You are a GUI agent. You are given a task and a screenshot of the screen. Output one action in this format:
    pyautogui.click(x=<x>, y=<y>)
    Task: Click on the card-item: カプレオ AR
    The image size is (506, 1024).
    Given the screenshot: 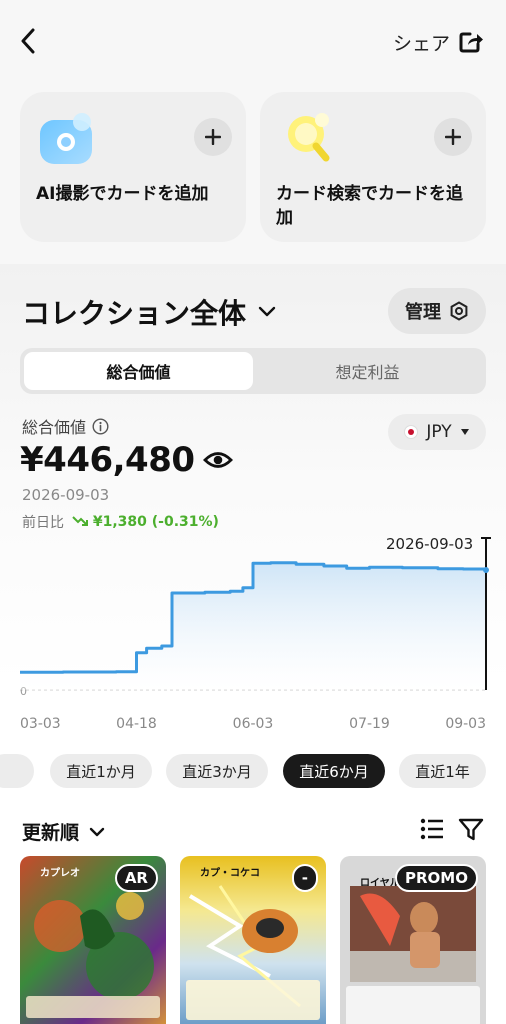 What is the action you would take?
    pyautogui.click(x=93, y=940)
    